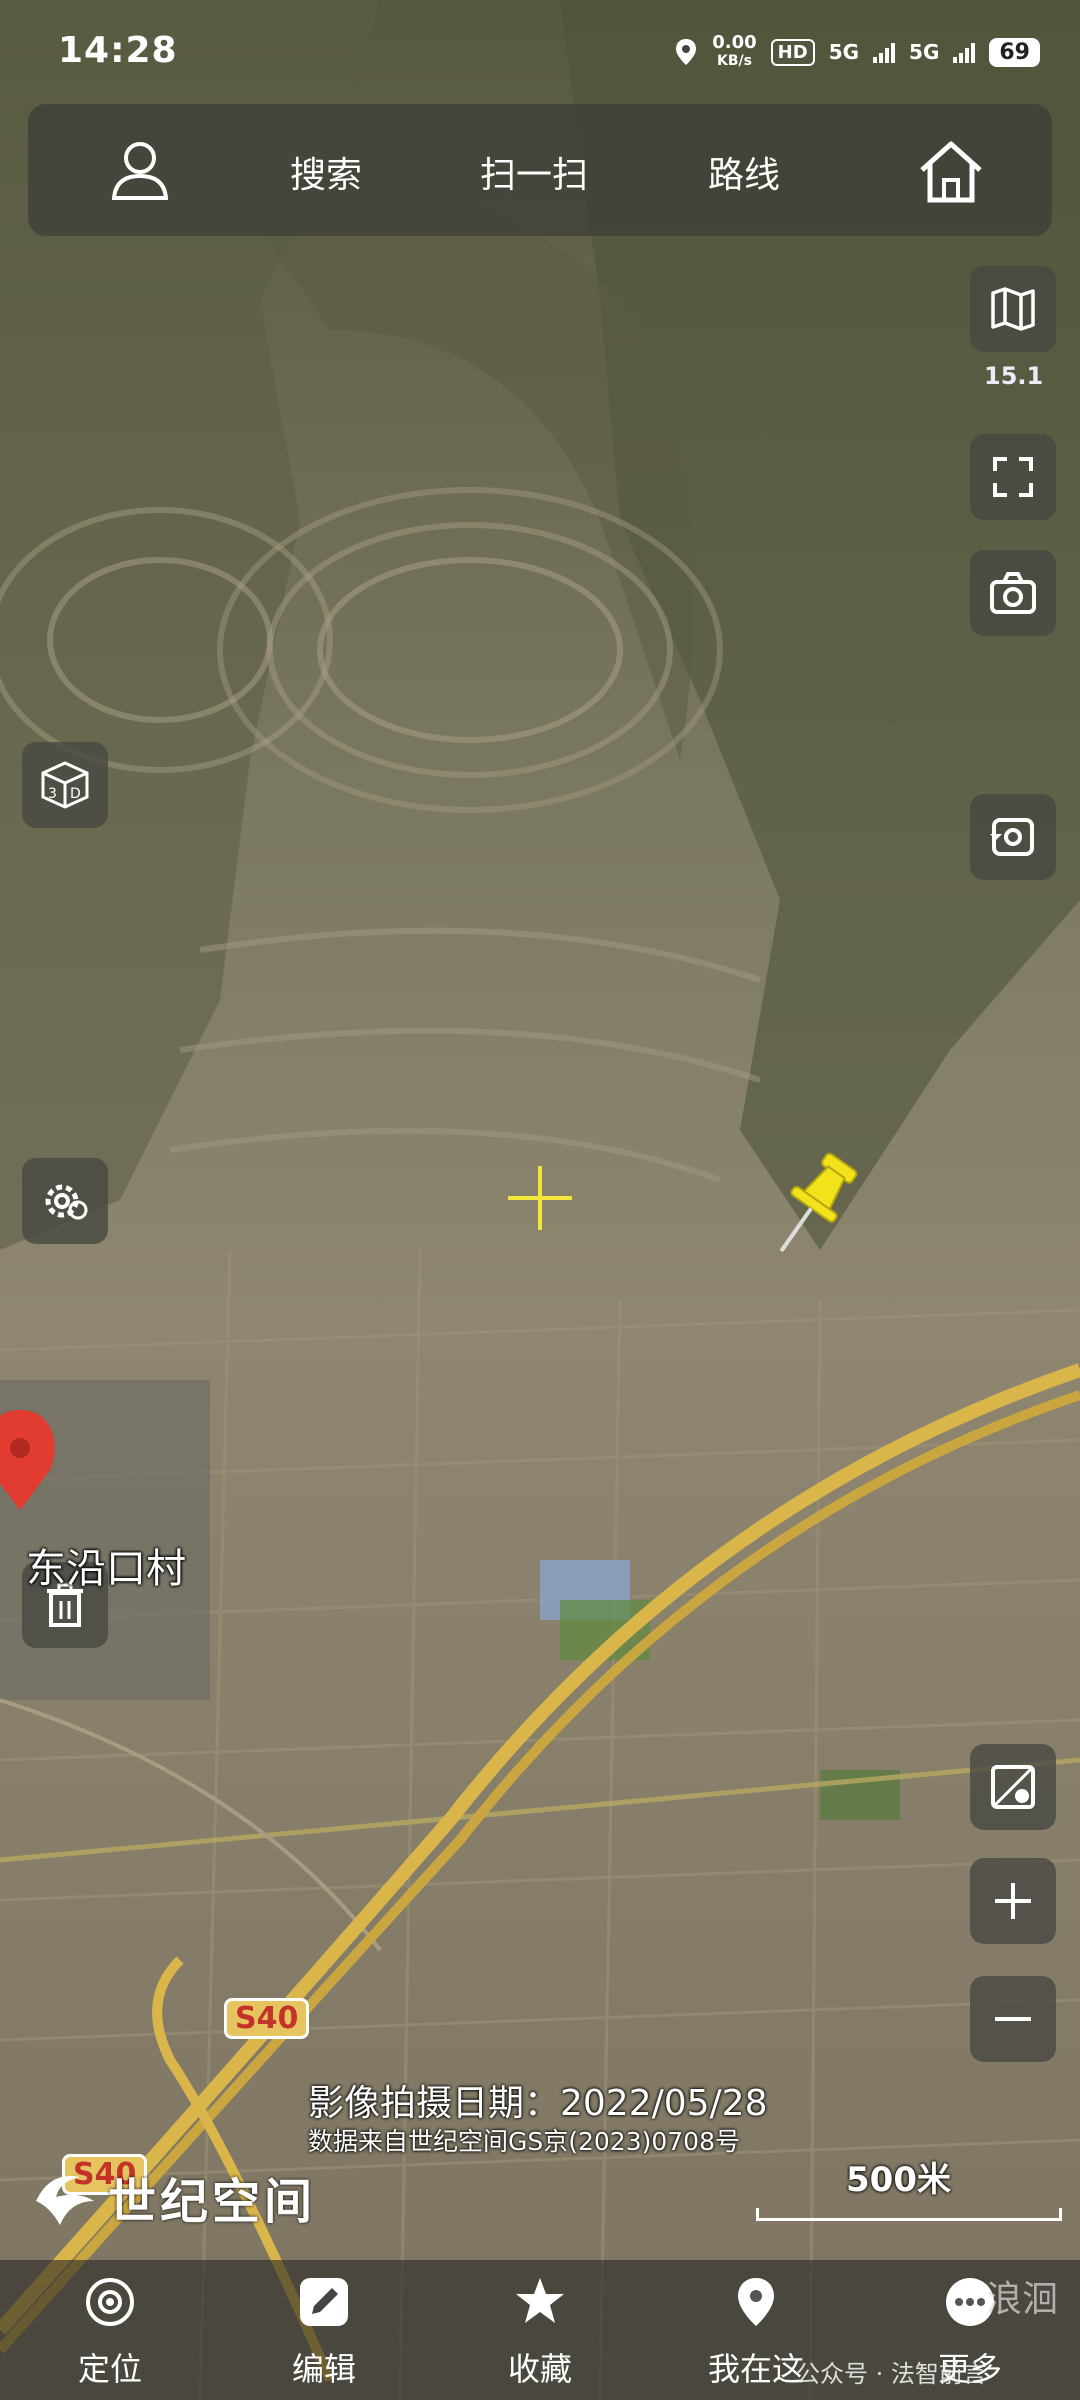  I want to click on brand-name: 世纪空间, so click(212, 2202).